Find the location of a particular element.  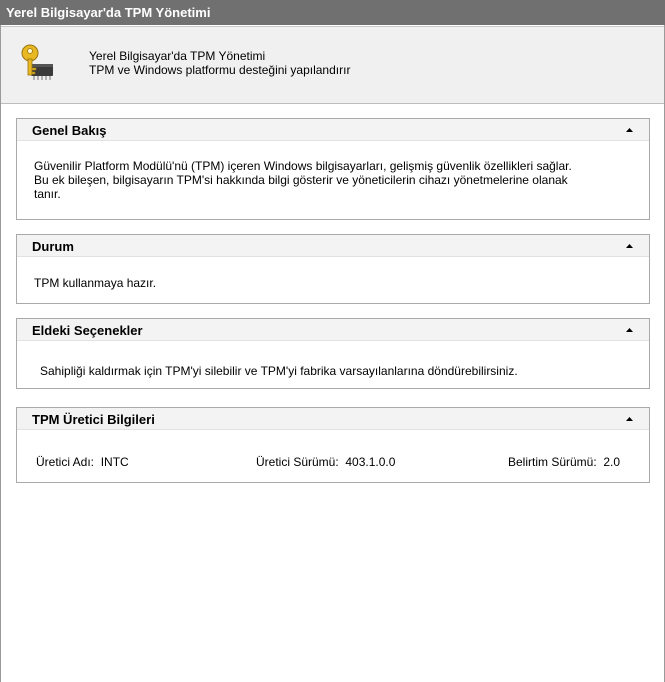

window-title: Yerel Bilgisayar'da TPM Yönetimi is located at coordinates (332, 12).